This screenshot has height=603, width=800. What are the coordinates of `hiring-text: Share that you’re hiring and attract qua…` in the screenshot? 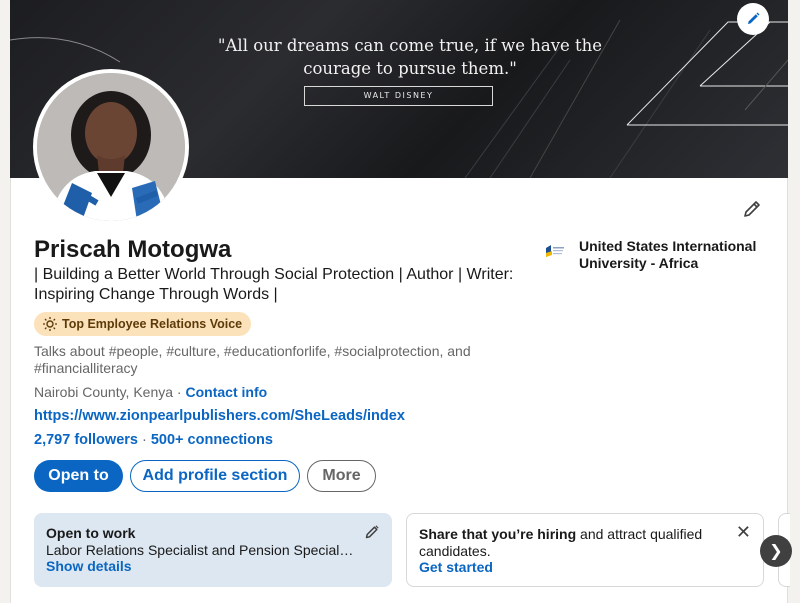 It's located at (585, 542).